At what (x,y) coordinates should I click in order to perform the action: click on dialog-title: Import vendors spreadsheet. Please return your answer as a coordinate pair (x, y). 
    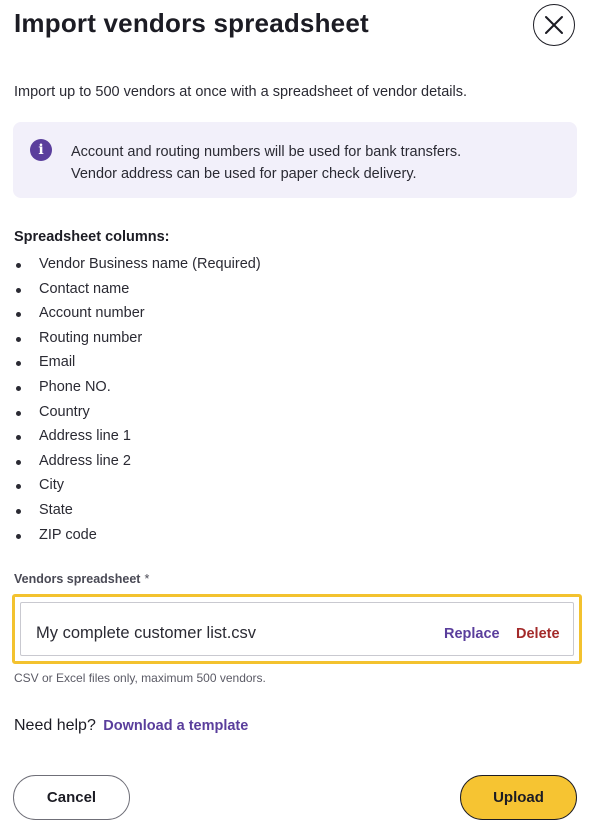
    Looking at the image, I should click on (191, 23).